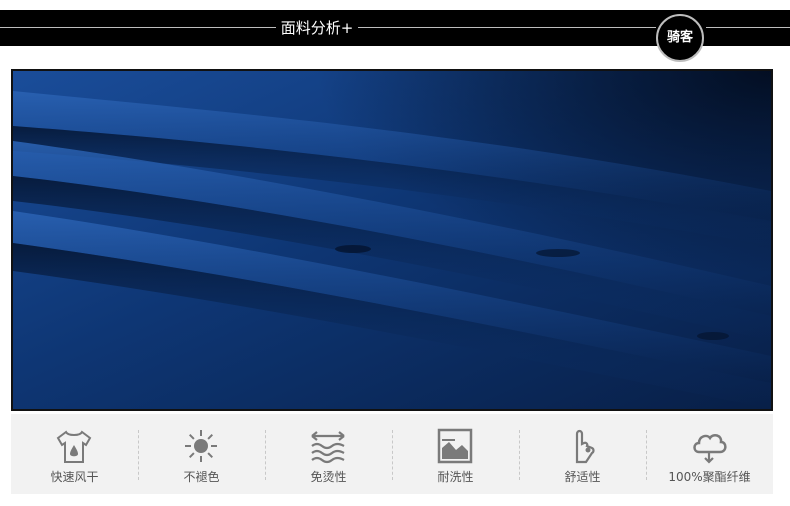 This screenshot has height=506, width=790. I want to click on feature-colorfast: 不褪色, so click(201, 454).